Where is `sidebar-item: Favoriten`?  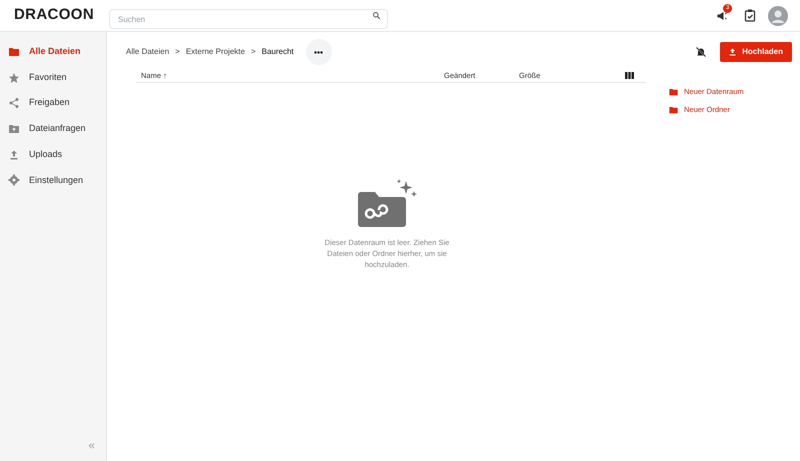
sidebar-item: Favoriten is located at coordinates (53, 77).